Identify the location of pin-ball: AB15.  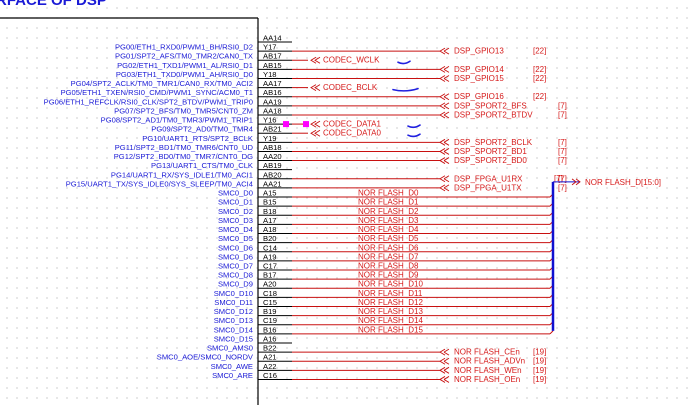
(272, 65).